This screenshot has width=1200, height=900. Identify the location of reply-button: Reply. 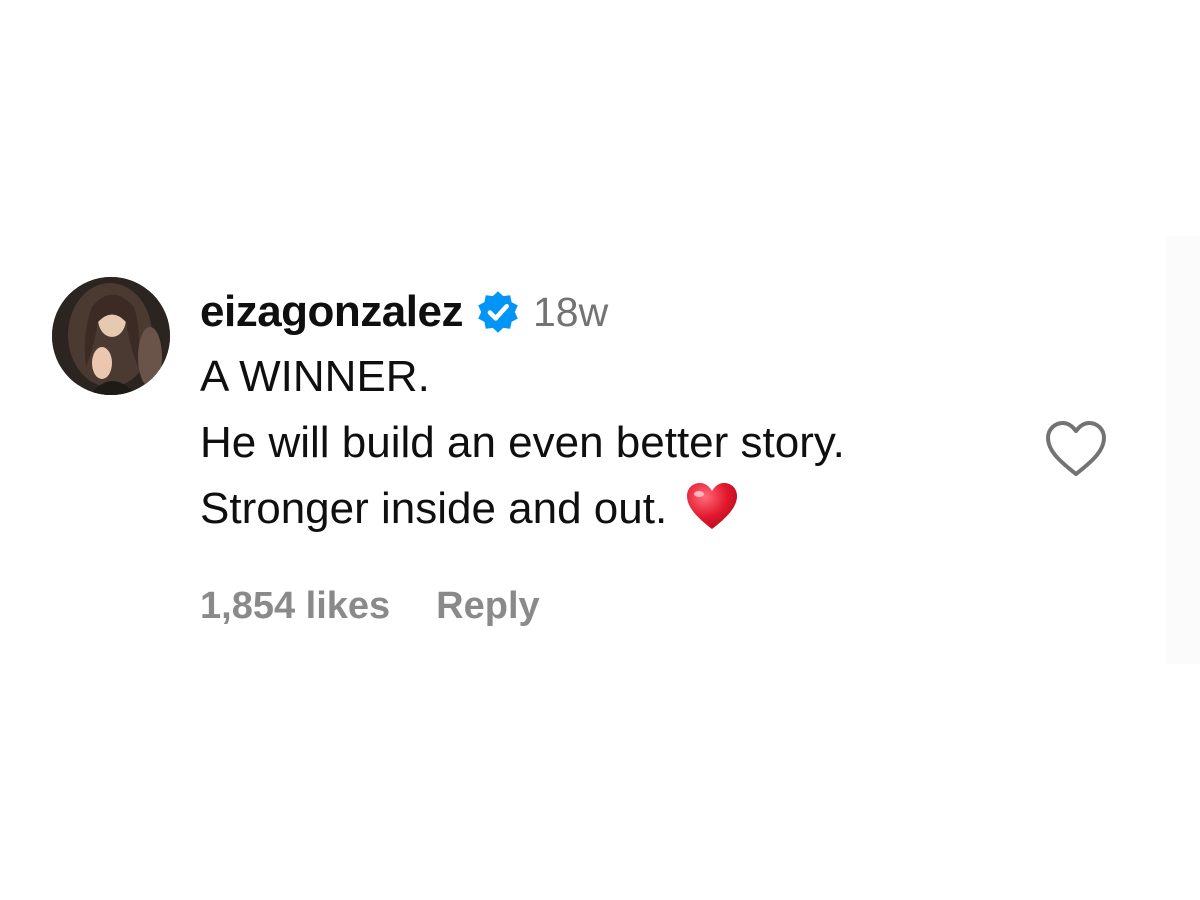
(487, 606).